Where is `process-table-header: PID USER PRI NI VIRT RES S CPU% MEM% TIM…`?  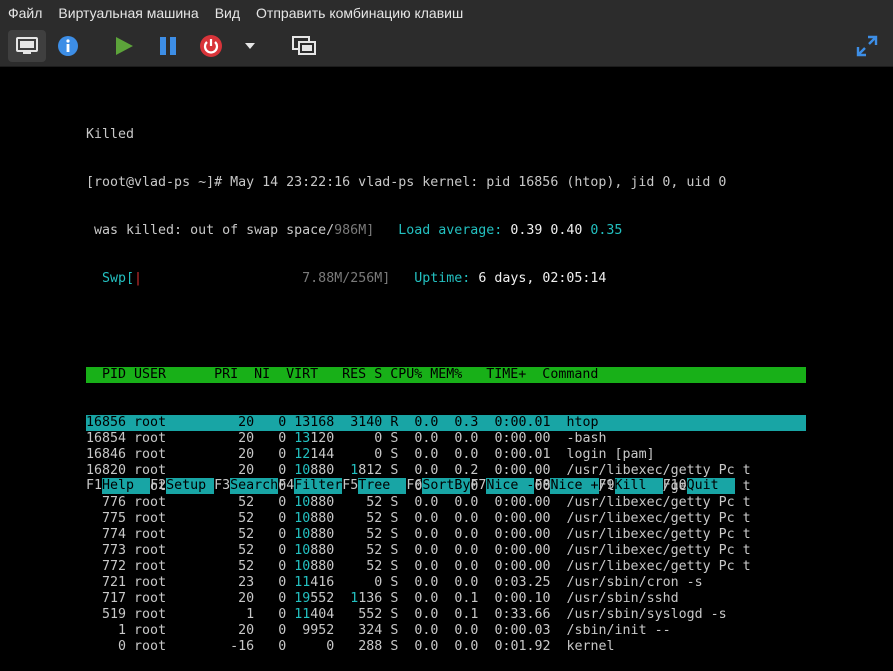
process-table-header: PID USER PRI NI VIRT RES S CPU% MEM% TIM… is located at coordinates (446, 375).